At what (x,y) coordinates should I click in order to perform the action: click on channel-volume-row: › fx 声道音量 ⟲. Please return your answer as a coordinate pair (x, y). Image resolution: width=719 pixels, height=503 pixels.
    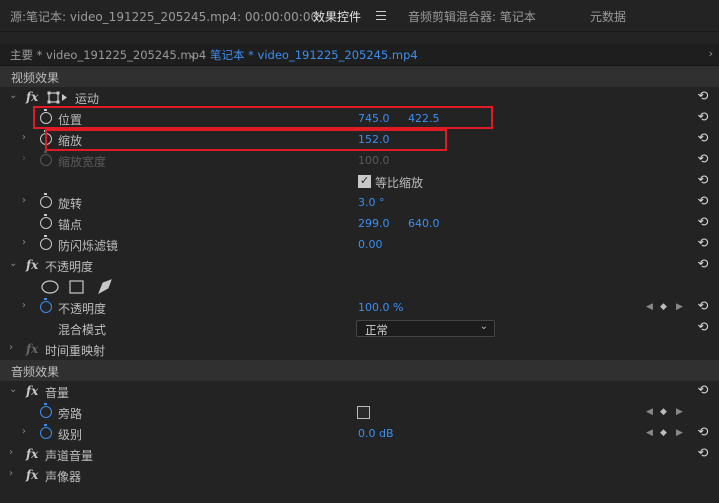
    Looking at the image, I should click on (359, 454).